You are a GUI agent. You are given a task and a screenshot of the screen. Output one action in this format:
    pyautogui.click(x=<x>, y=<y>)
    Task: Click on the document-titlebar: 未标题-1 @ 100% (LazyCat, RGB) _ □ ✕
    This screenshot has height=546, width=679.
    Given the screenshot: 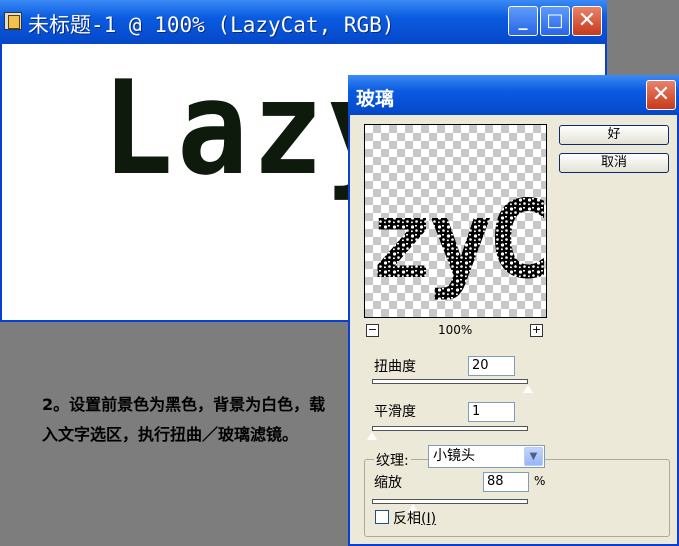 What is the action you would take?
    pyautogui.click(x=303, y=22)
    